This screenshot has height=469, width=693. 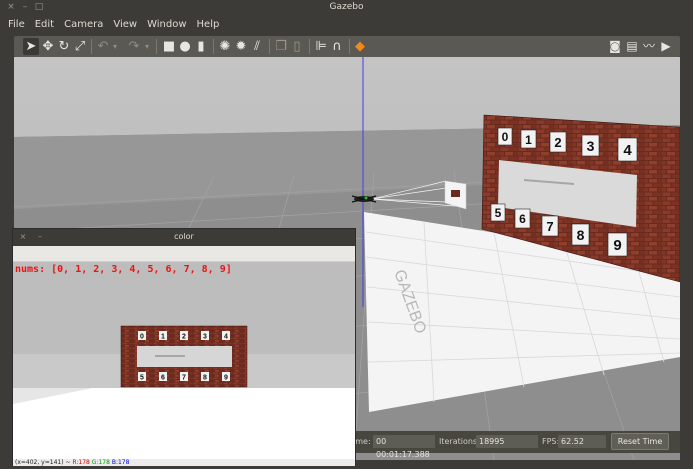 I want to click on menu-window: Window, so click(x=166, y=24).